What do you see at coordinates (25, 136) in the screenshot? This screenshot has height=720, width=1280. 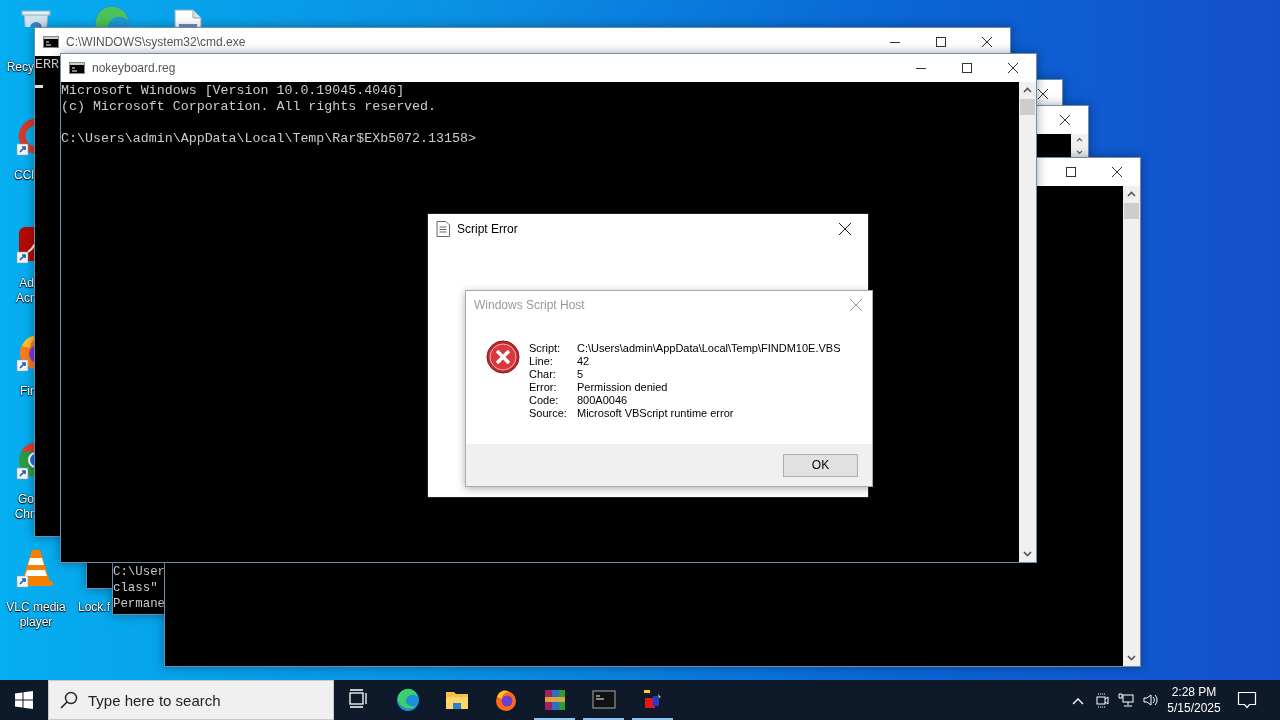 I see `arc-icon` at bounding box center [25, 136].